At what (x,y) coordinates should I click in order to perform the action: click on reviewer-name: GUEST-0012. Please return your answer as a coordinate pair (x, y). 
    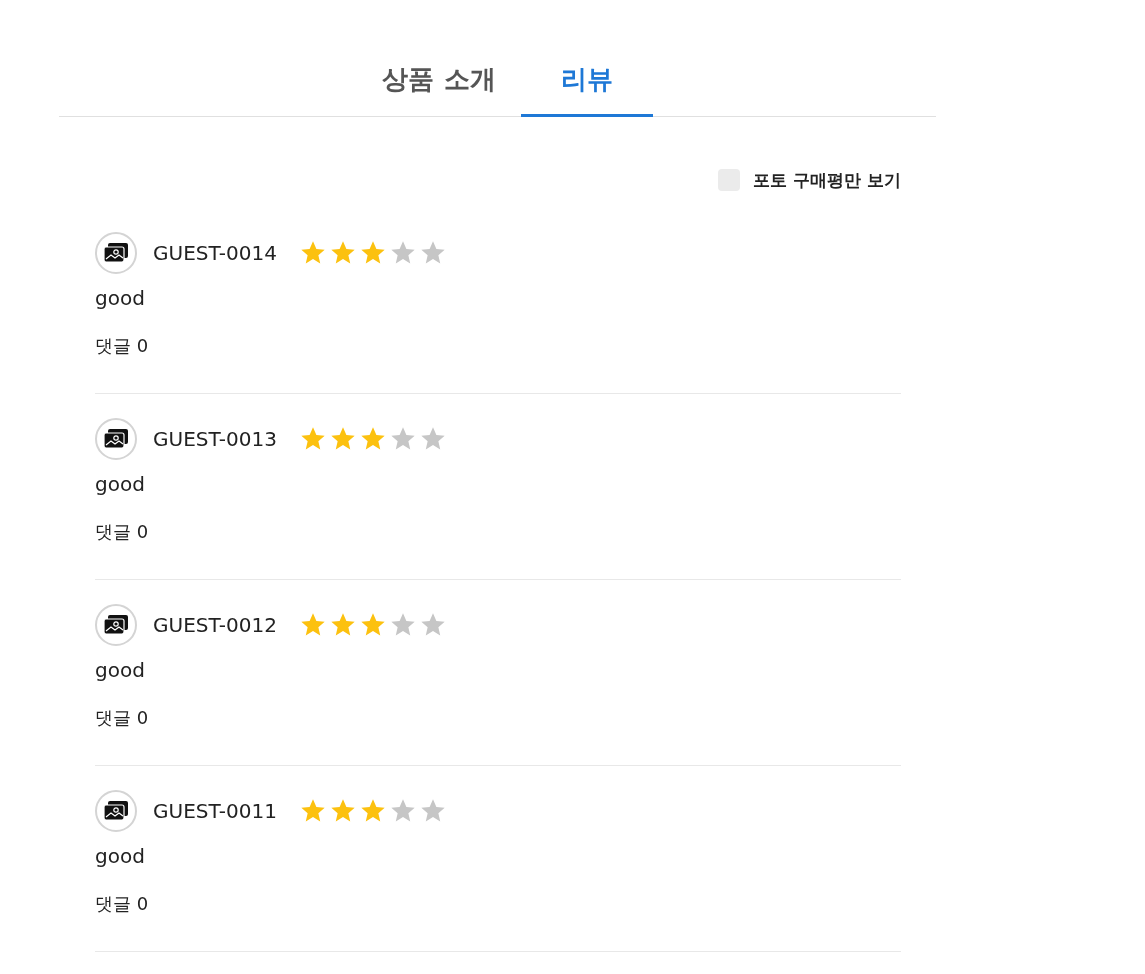
    Looking at the image, I should click on (215, 625).